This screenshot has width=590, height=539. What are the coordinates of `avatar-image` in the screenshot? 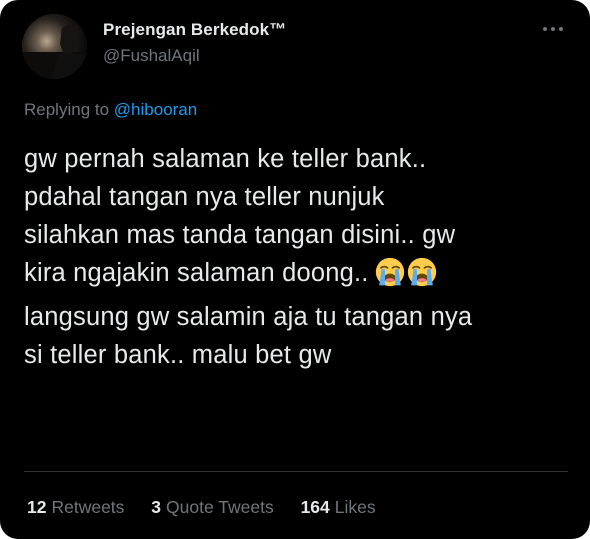 It's located at (54, 46).